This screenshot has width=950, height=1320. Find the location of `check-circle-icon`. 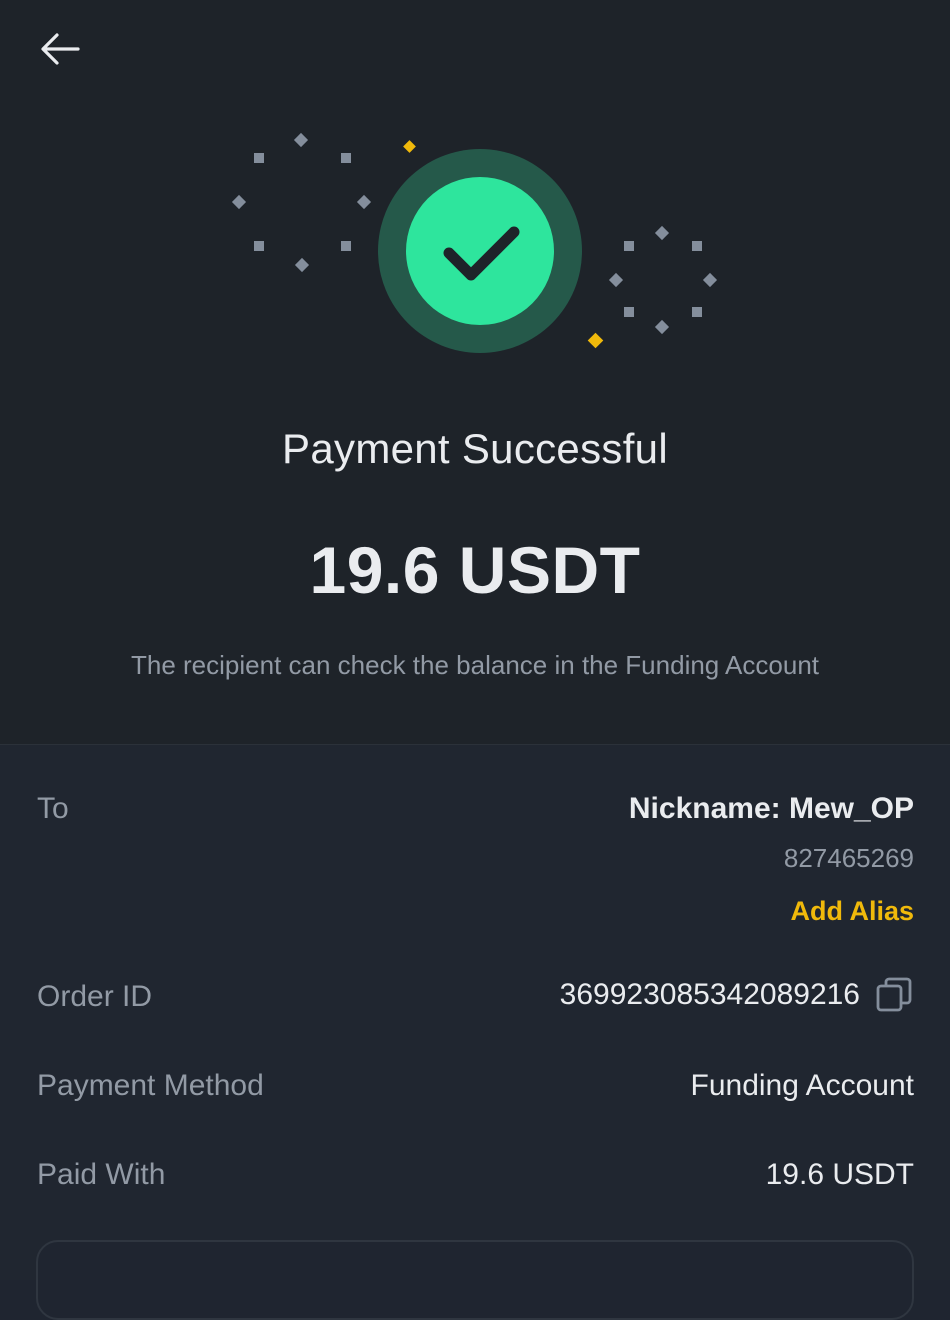

check-circle-icon is located at coordinates (480, 251).